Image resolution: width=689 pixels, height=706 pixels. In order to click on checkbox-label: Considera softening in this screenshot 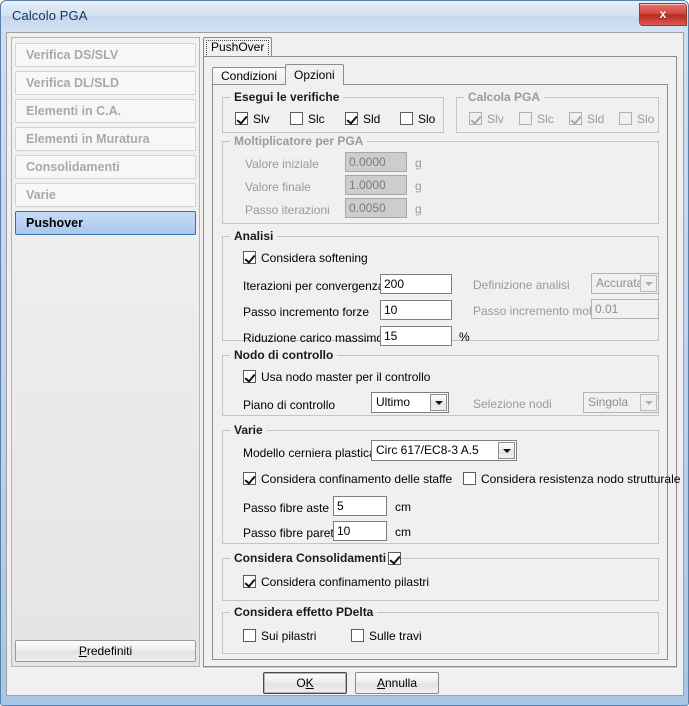, I will do `click(314, 258)`.